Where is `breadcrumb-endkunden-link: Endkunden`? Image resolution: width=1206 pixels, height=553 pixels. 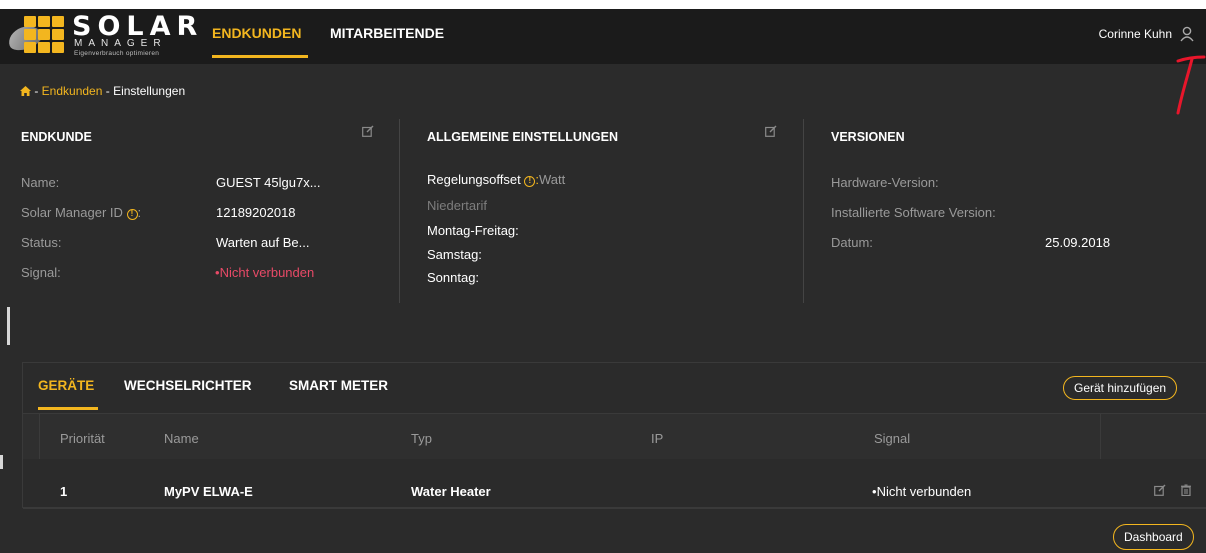
breadcrumb-endkunden-link: Endkunden is located at coordinates (72, 91).